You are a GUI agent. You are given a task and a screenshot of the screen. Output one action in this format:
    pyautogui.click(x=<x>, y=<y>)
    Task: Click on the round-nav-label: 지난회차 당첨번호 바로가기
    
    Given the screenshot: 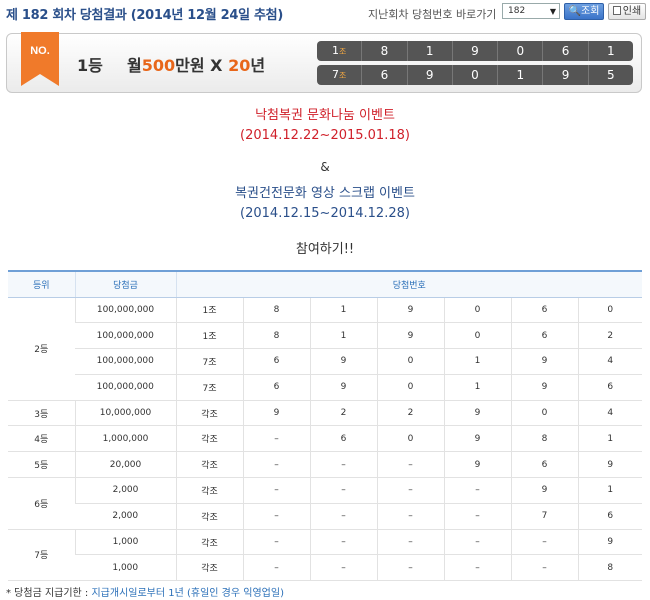 What is the action you would take?
    pyautogui.click(x=432, y=14)
    